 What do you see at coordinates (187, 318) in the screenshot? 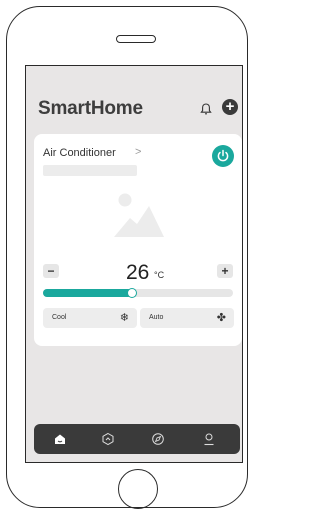
I see `auto-mode-button: Auto ✤` at bounding box center [187, 318].